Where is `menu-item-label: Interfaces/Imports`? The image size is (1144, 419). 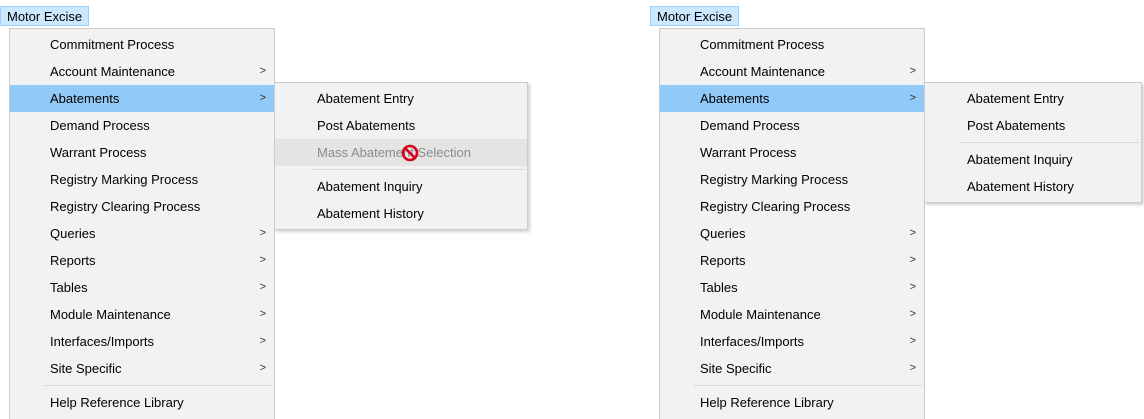 menu-item-label: Interfaces/Imports is located at coordinates (102, 341).